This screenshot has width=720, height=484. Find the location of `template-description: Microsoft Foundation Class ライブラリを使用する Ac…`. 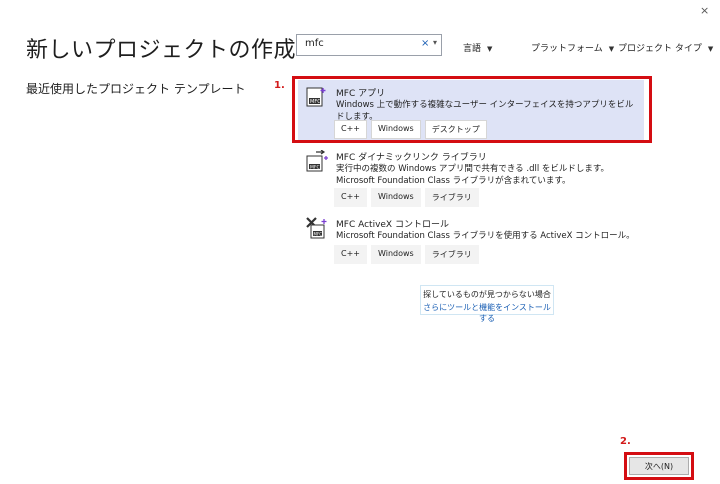

template-description: Microsoft Foundation Class ライブラリを使用する Ac… is located at coordinates (485, 236).